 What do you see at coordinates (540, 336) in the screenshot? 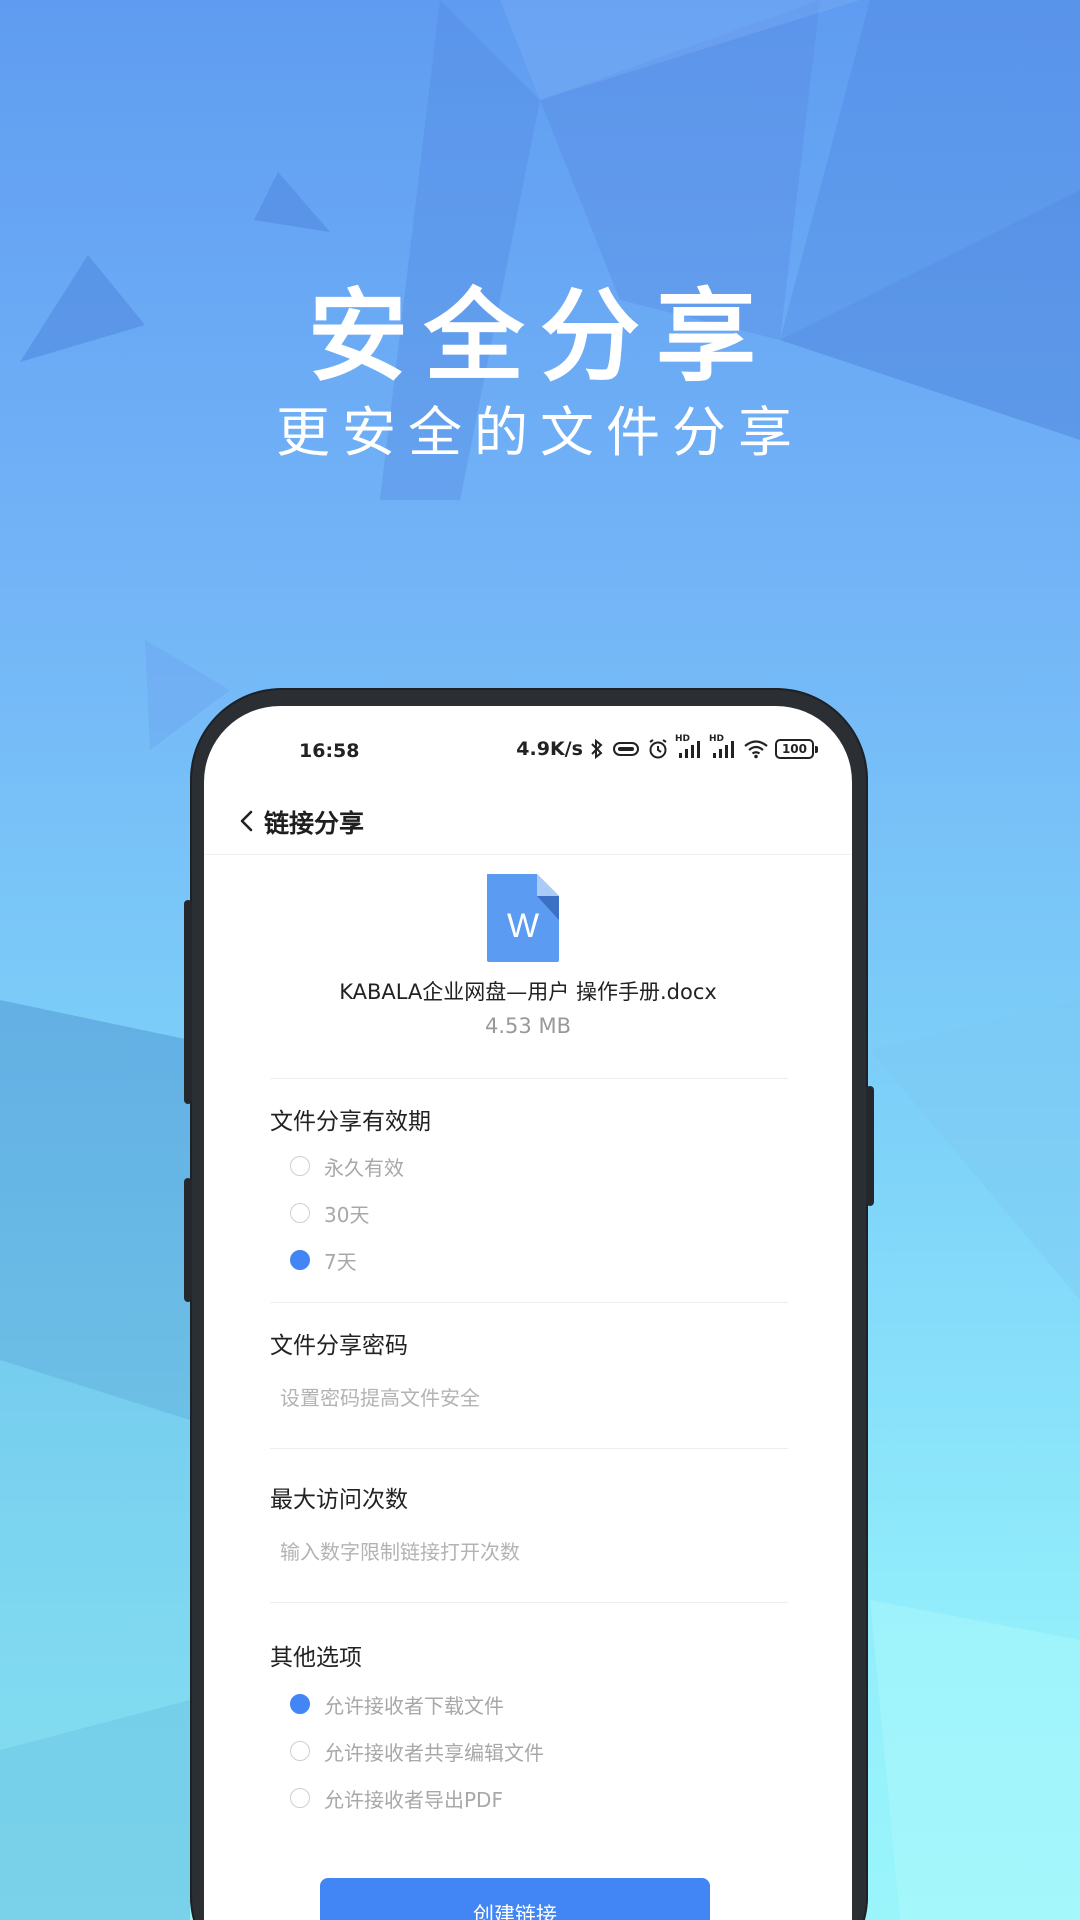
I see `hero-title: 安全分享` at bounding box center [540, 336].